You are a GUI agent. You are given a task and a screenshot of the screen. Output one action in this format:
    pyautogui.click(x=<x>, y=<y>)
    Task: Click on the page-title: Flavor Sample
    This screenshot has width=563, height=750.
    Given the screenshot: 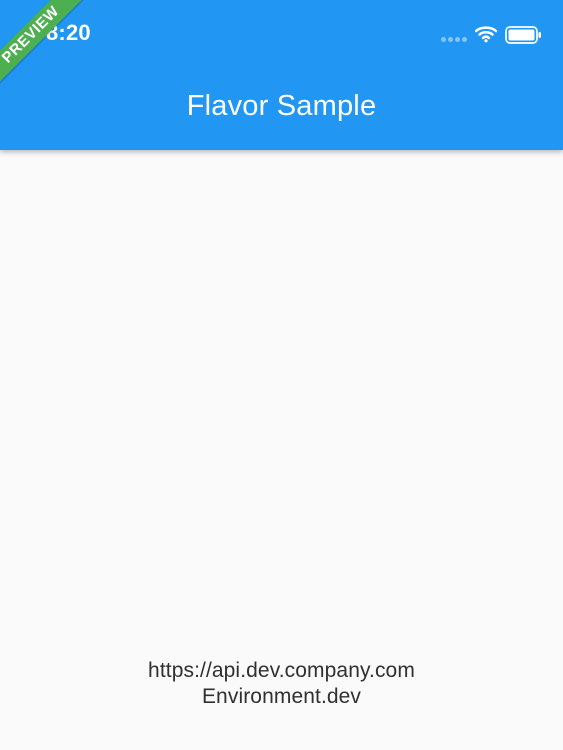 What is the action you would take?
    pyautogui.click(x=281, y=106)
    